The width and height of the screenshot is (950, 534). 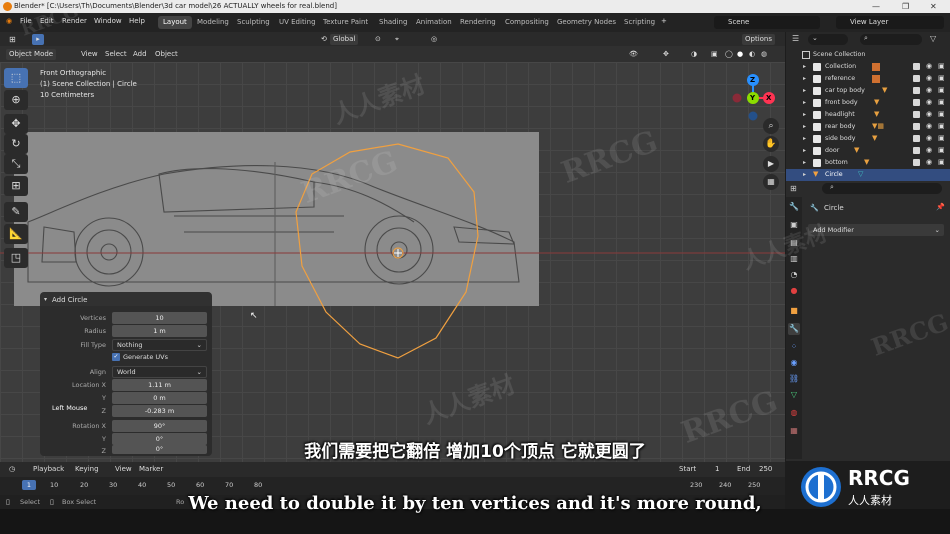 What do you see at coordinates (633, 54) in the screenshot?
I see `visibility-icon: 👁` at bounding box center [633, 54].